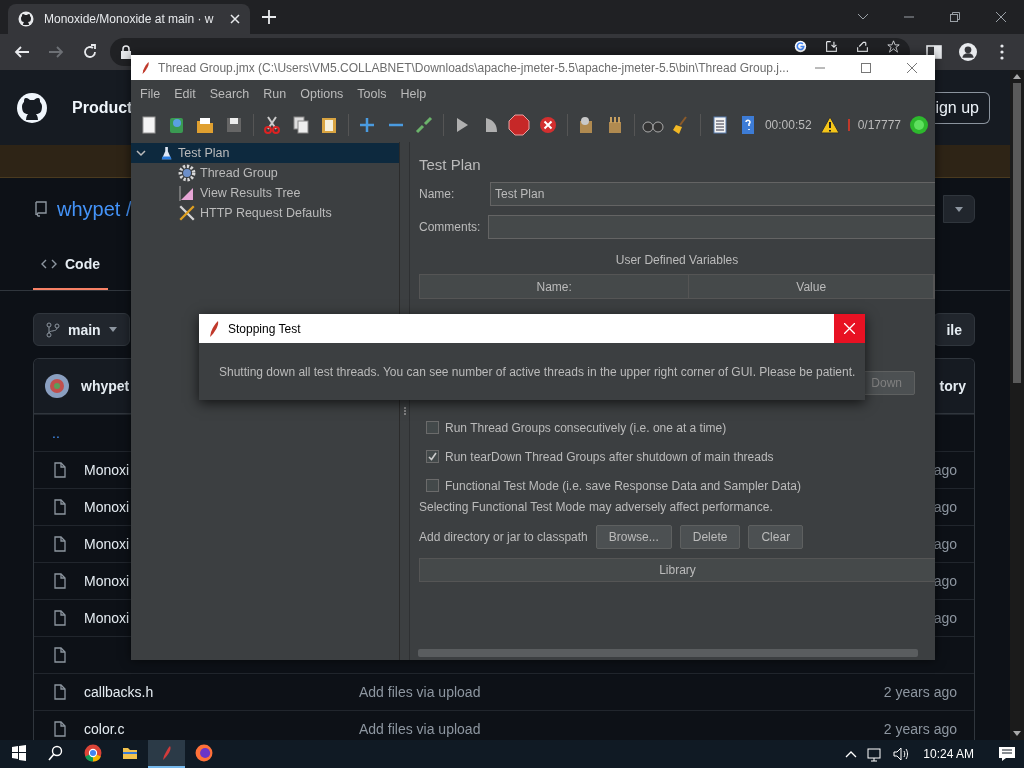  I want to click on scroll-up-icon, so click(1017, 76).